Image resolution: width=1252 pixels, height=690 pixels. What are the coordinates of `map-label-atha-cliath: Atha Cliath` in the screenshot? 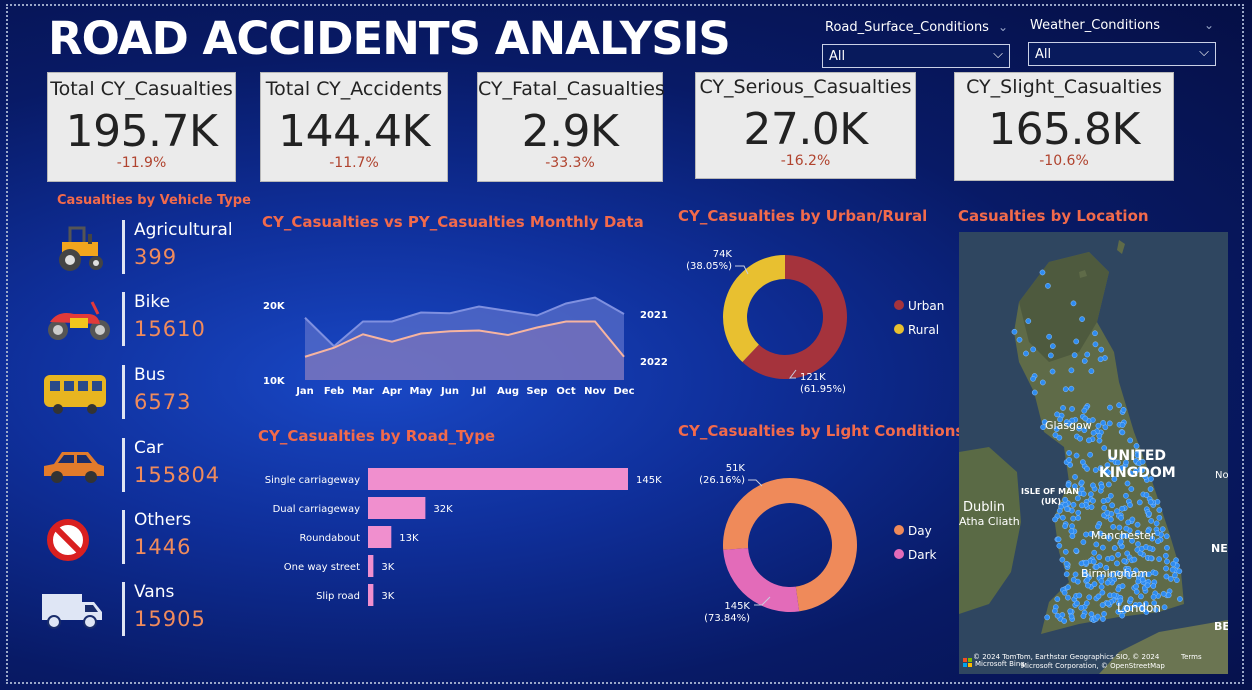 It's located at (989, 521).